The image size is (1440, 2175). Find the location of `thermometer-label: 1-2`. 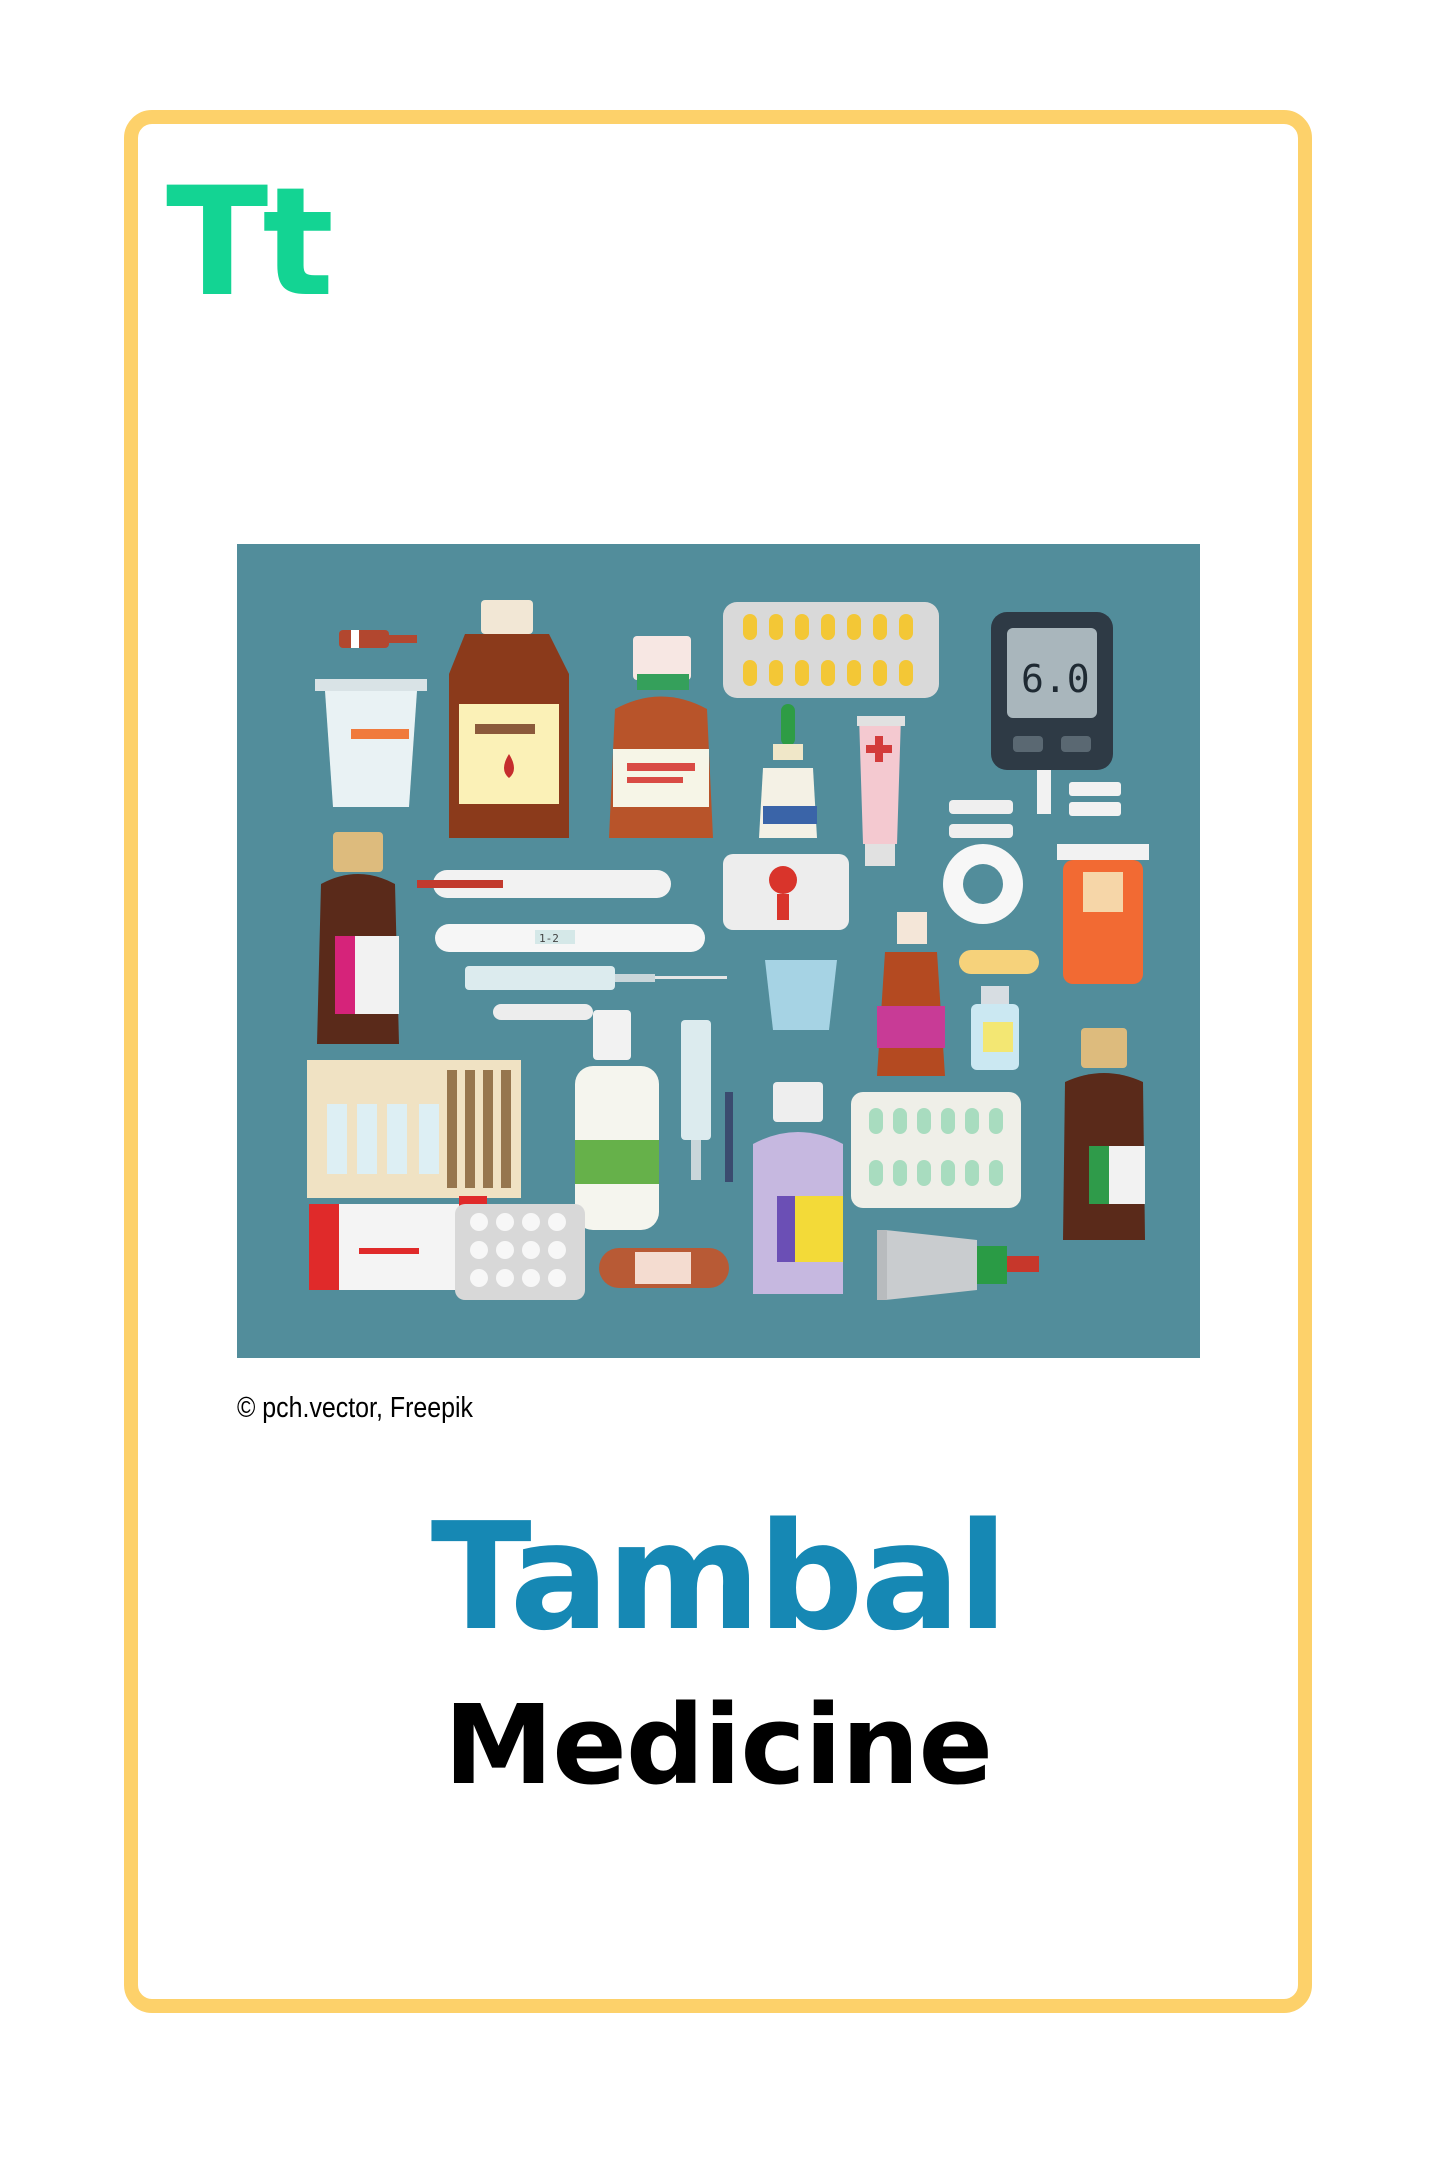

thermometer-label: 1-2 is located at coordinates (549, 938).